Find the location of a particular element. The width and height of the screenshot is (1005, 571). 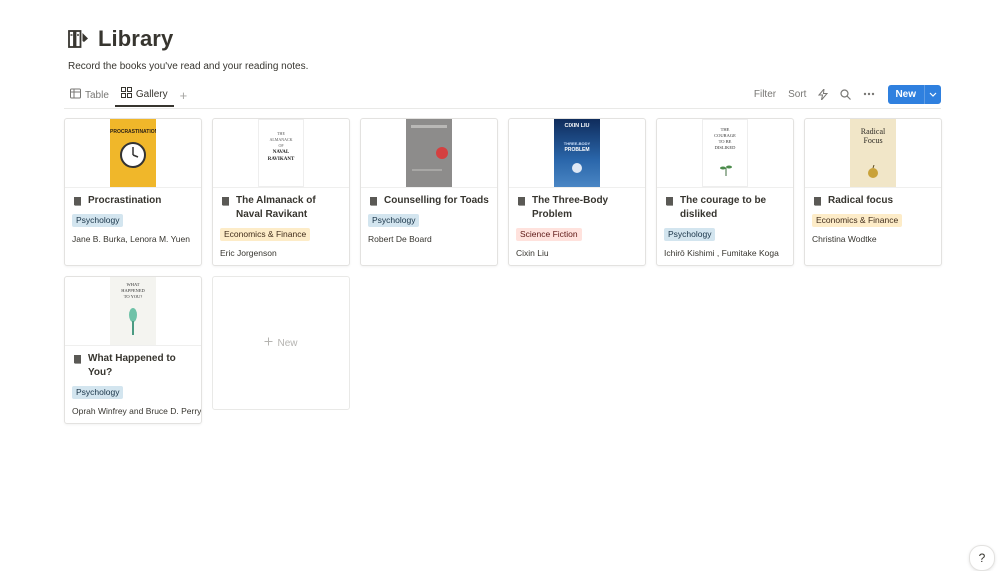

card-cover: THE COURAGE TO BE DISLIKED is located at coordinates (725, 153).